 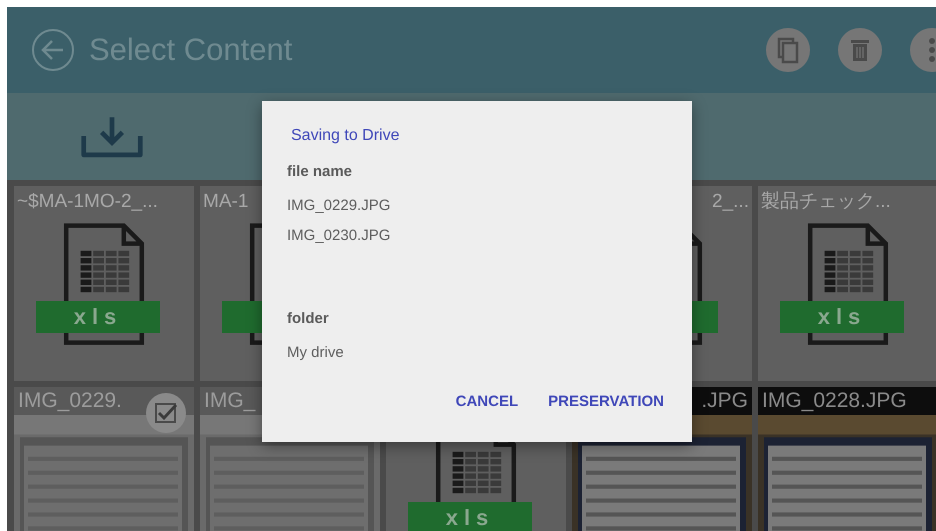 I want to click on file-name: IMG_0229., so click(x=70, y=400).